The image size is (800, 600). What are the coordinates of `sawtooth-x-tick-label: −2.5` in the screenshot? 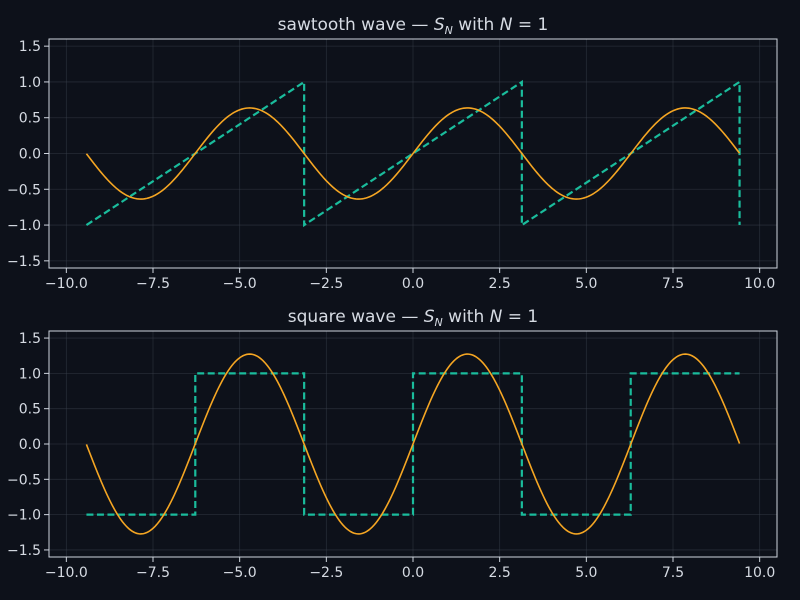 It's located at (326, 284).